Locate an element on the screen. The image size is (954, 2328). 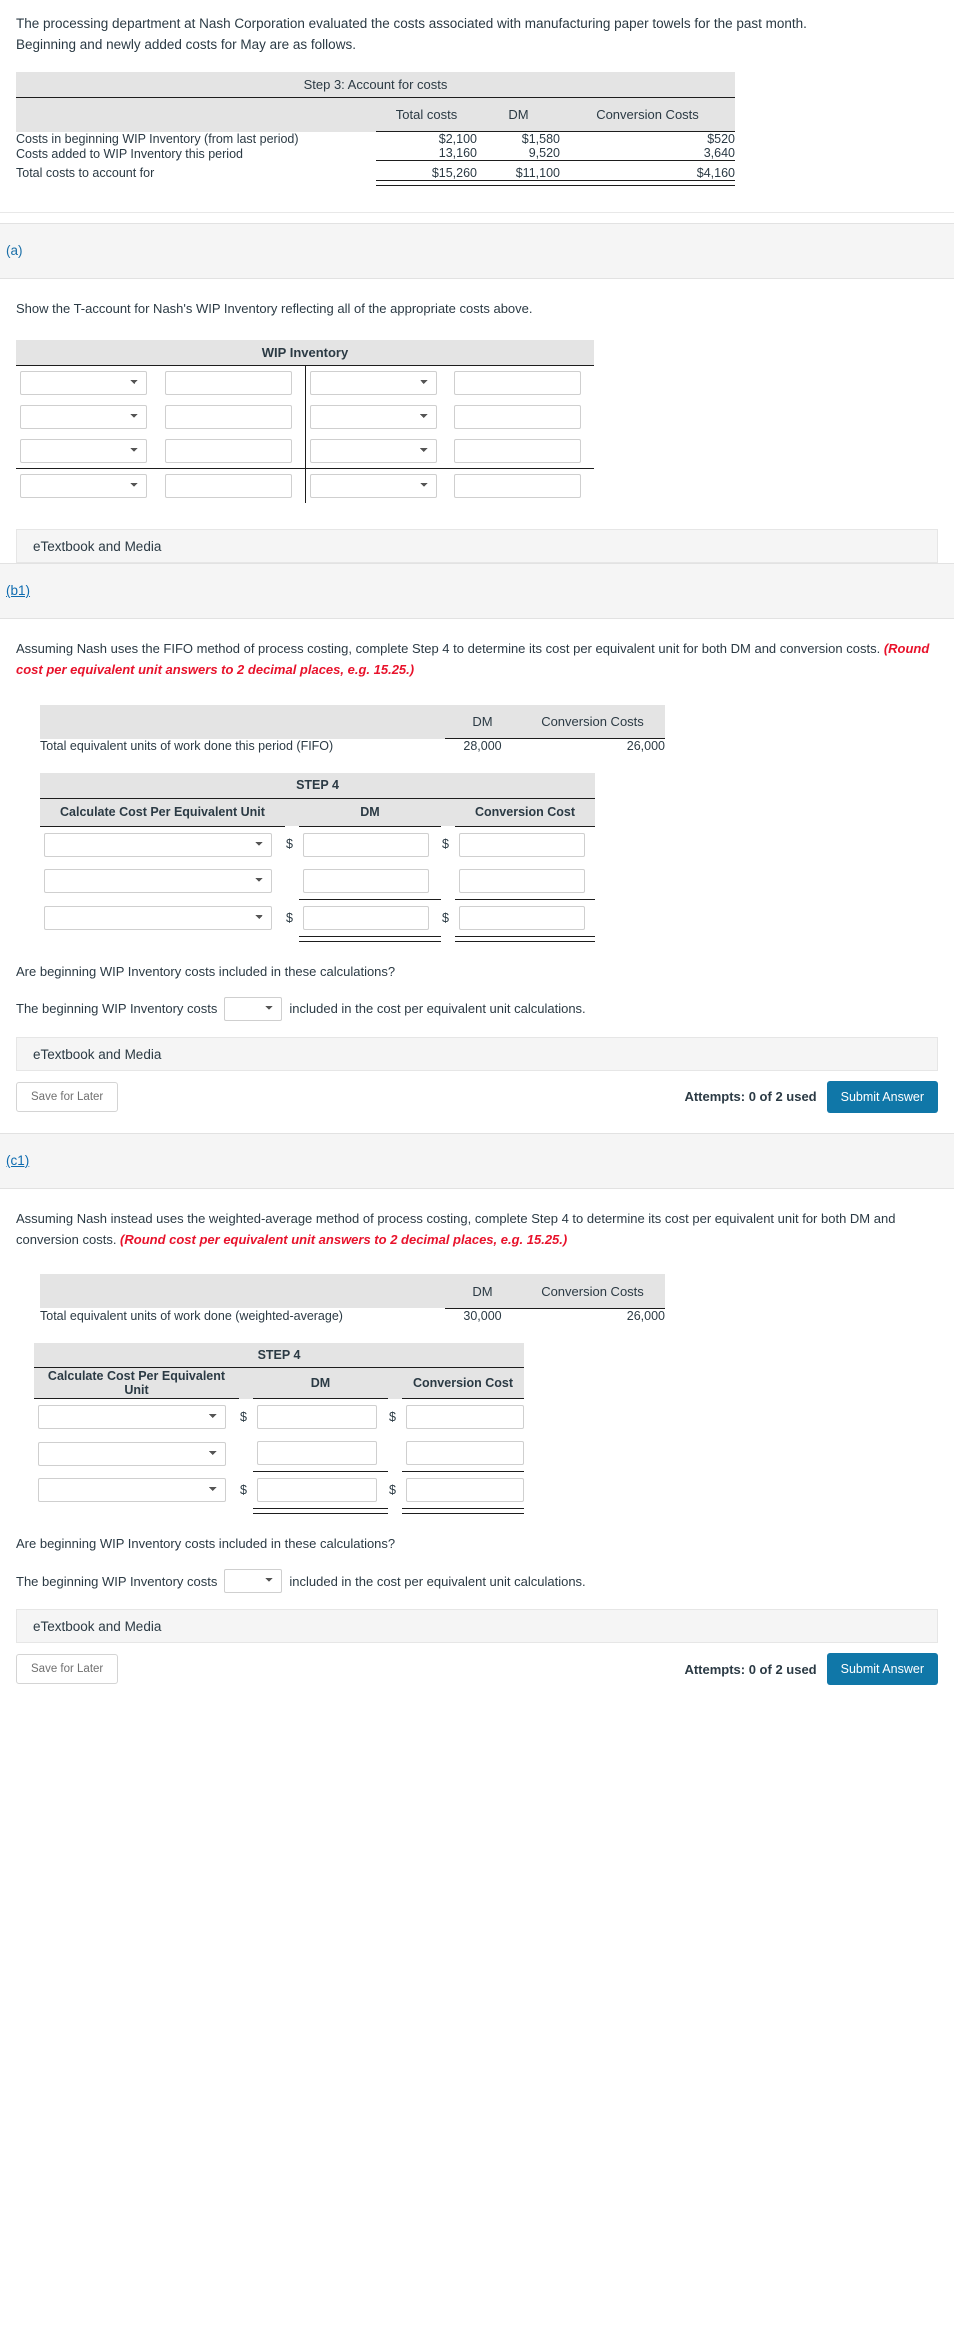
c1-answer-select is located at coordinates (253, 1581).